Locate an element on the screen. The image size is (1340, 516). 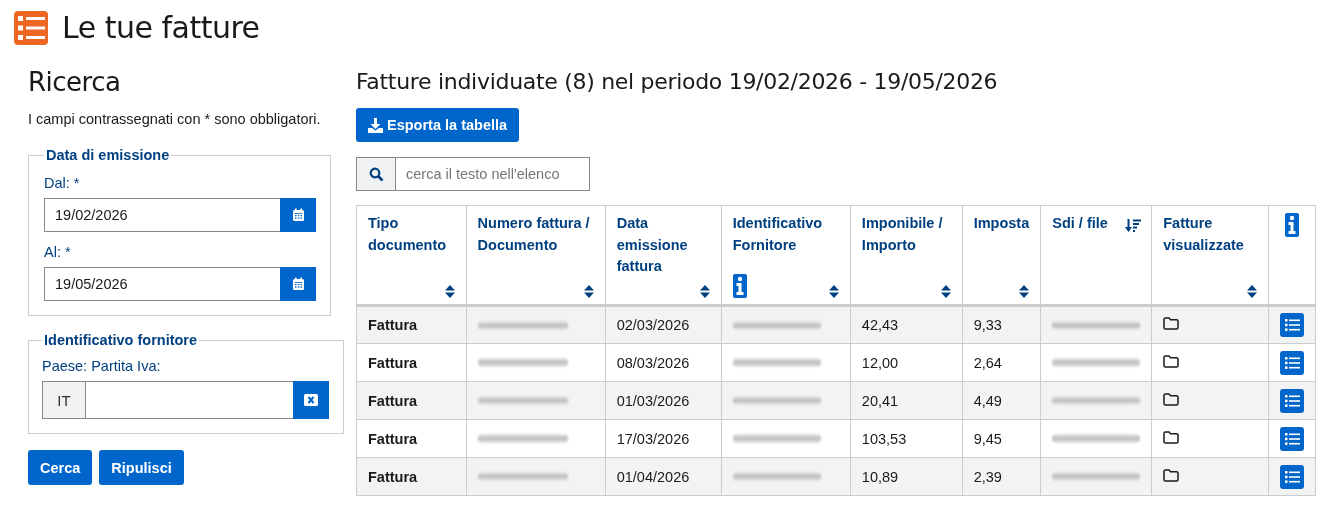
table-cell: 42,43 is located at coordinates (906, 324).